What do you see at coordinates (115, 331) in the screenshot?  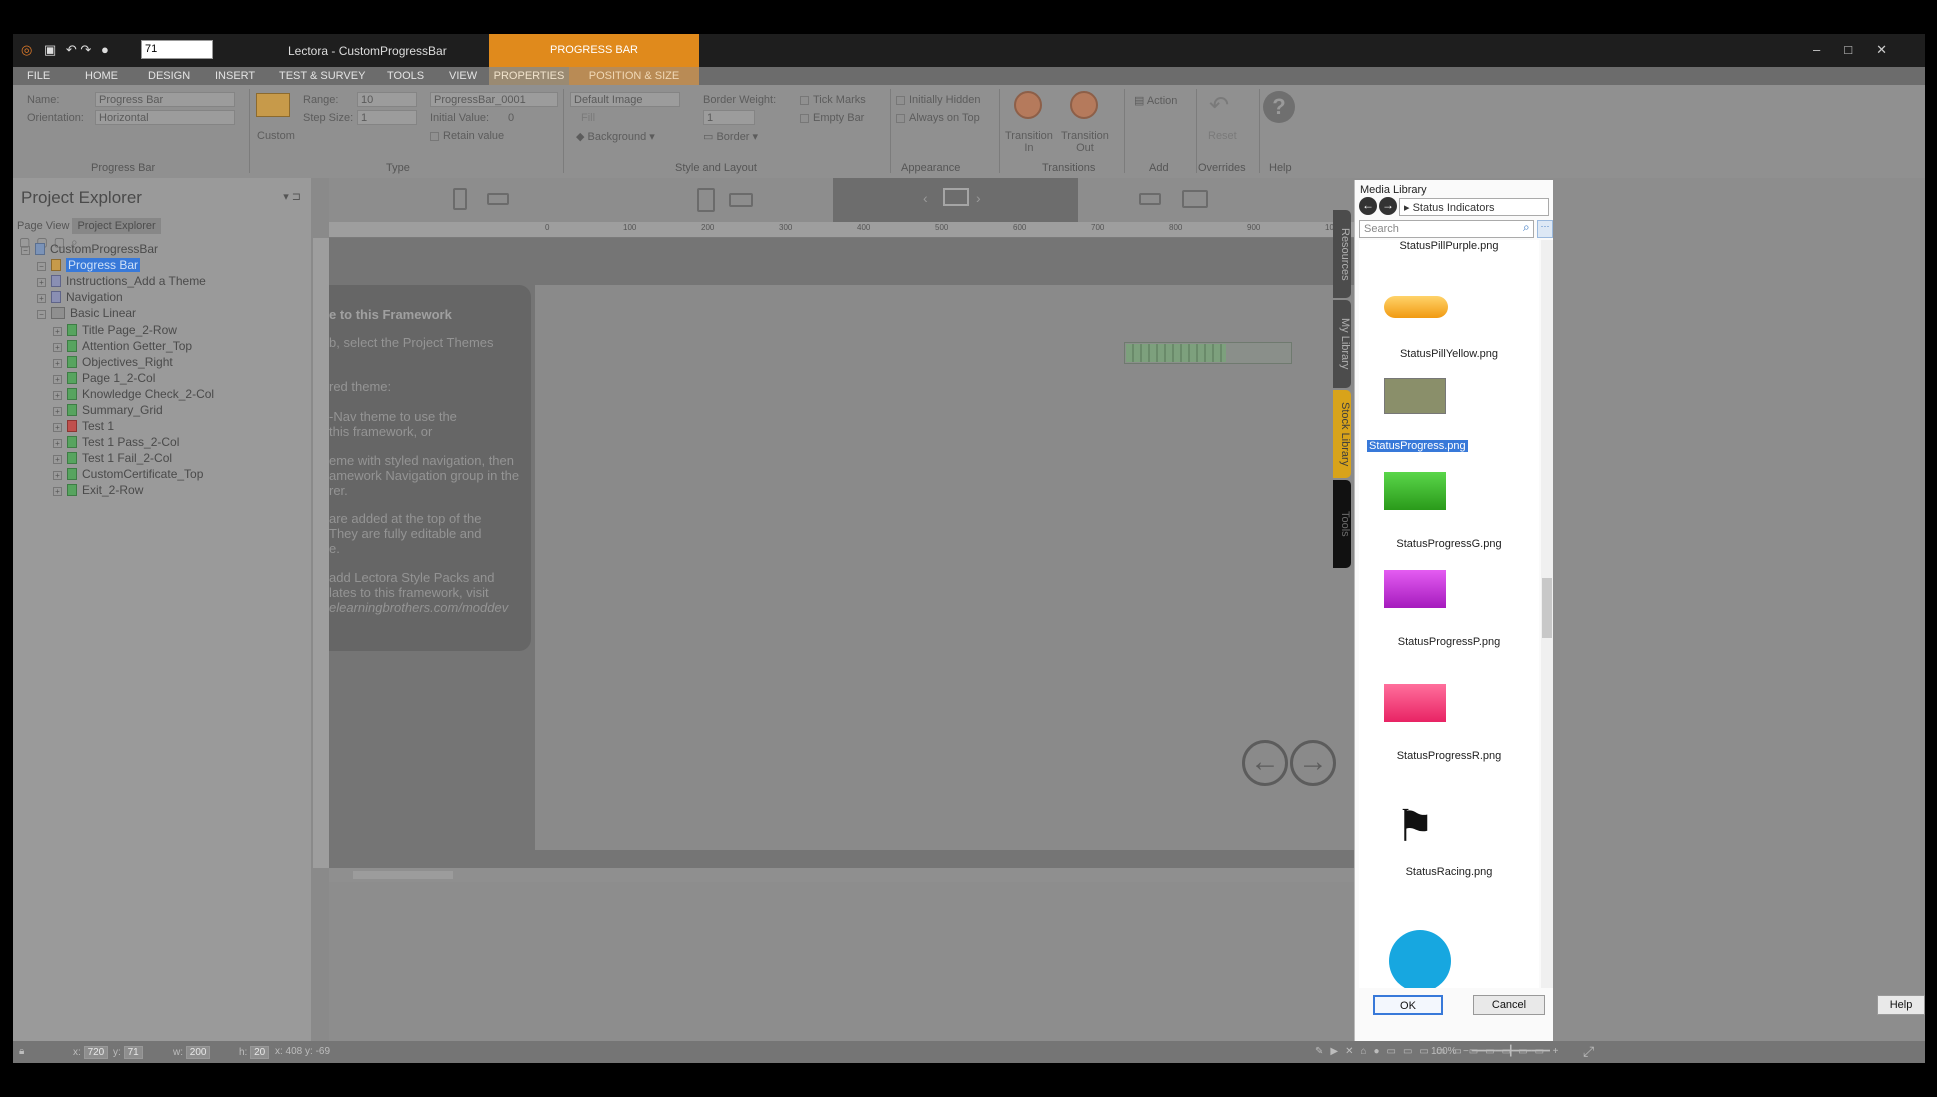 I see `tree-item: + Title Page_2-Row` at bounding box center [115, 331].